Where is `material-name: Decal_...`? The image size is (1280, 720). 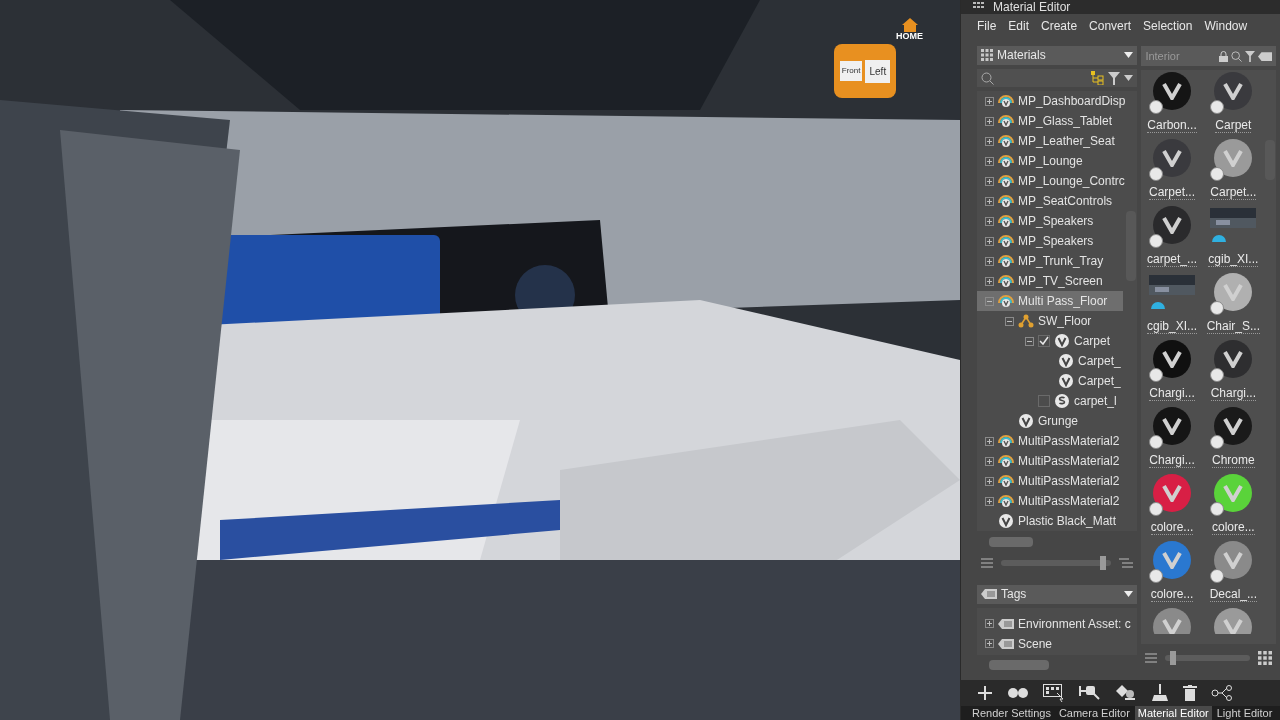 material-name: Decal_... is located at coordinates (1233, 594).